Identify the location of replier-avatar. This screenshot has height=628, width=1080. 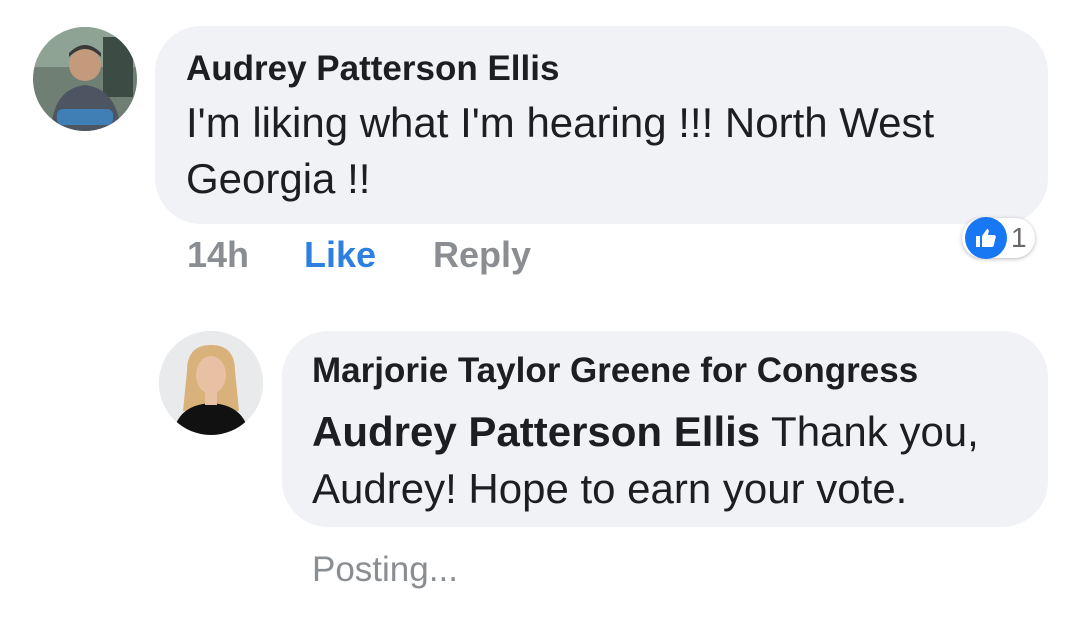
(211, 383).